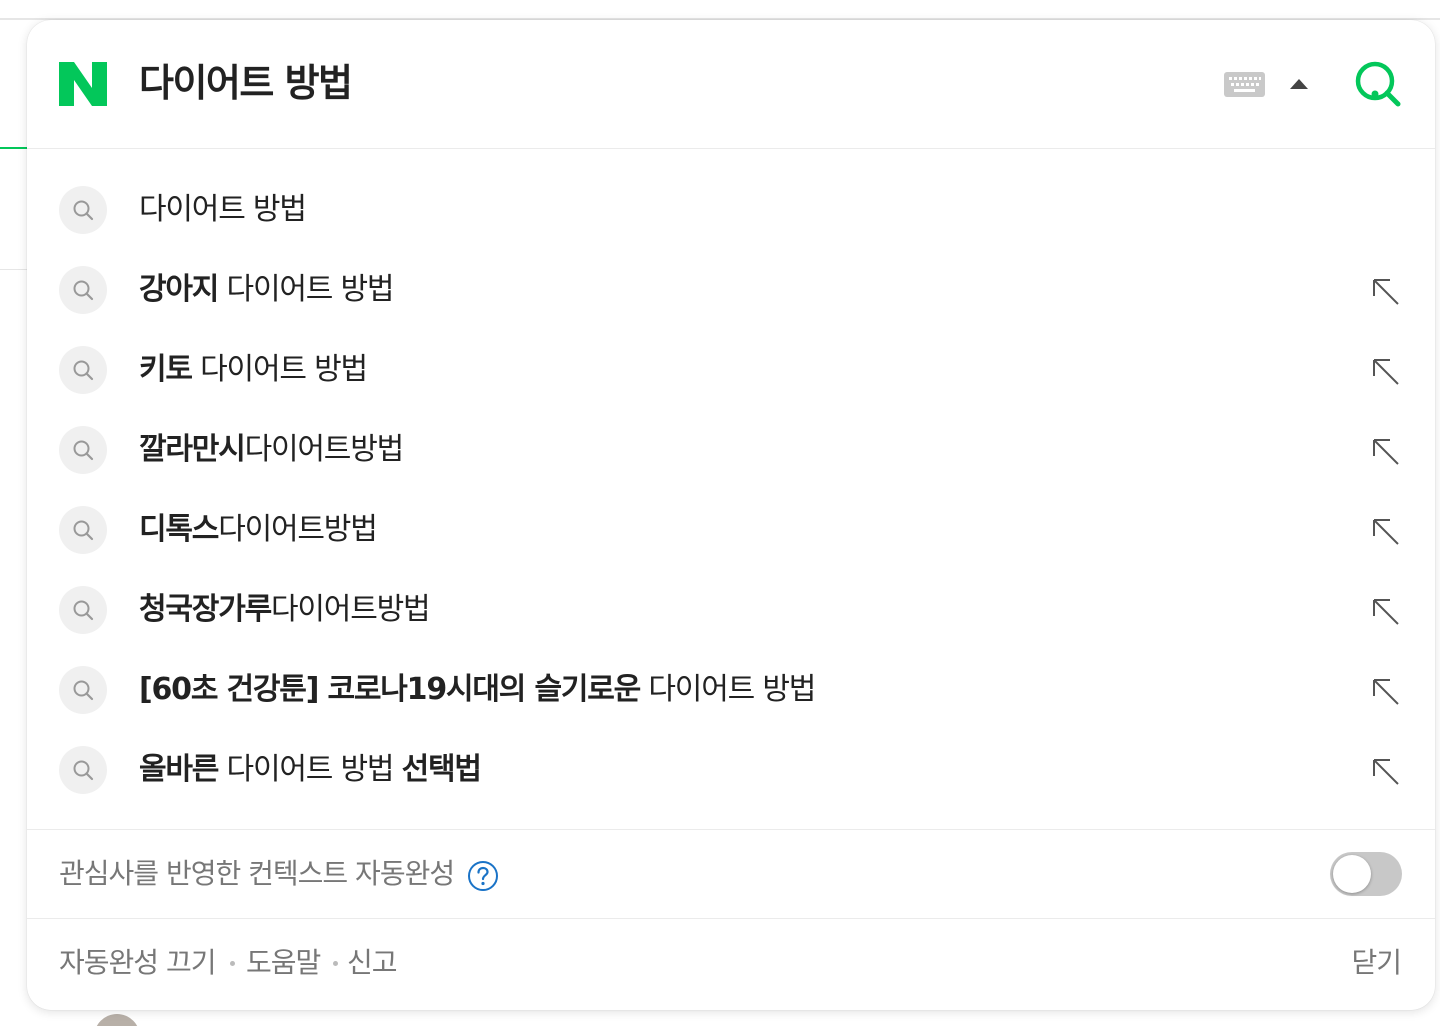 The width and height of the screenshot is (1440, 1026). I want to click on autocomplete-footer: 자동완성 끄기 도움말 신고 닫기, so click(731, 963).